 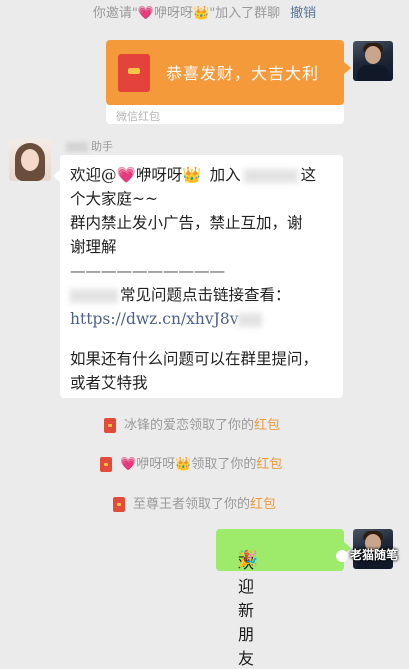 What do you see at coordinates (156, 464) in the screenshot?
I see `claimer-name: 咿呀呀` at bounding box center [156, 464].